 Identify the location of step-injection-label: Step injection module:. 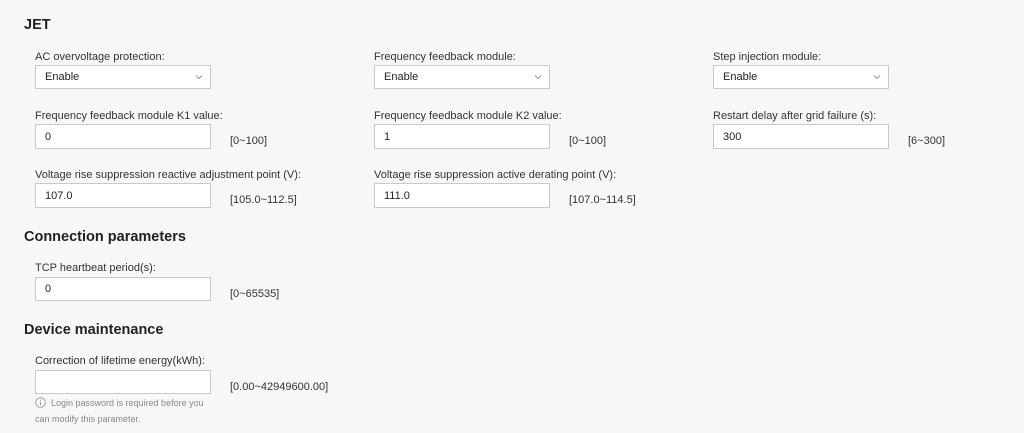
(767, 57).